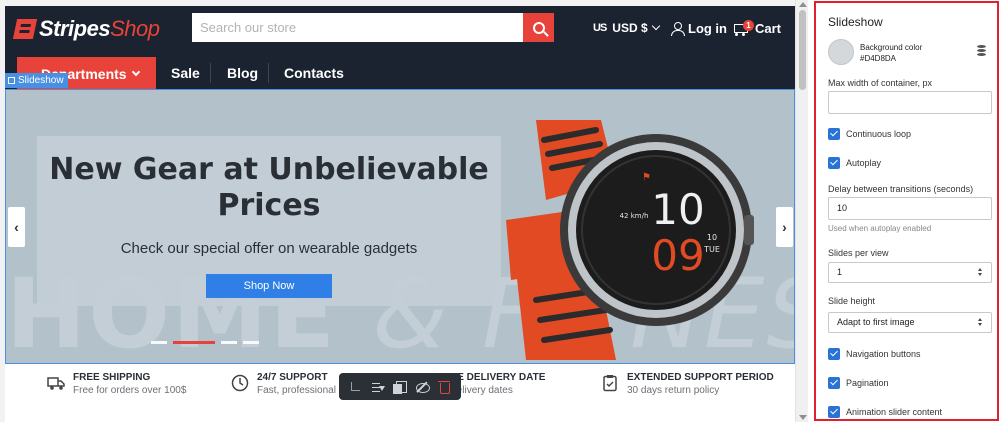  I want to click on clipboard-check-icon, so click(610, 383).